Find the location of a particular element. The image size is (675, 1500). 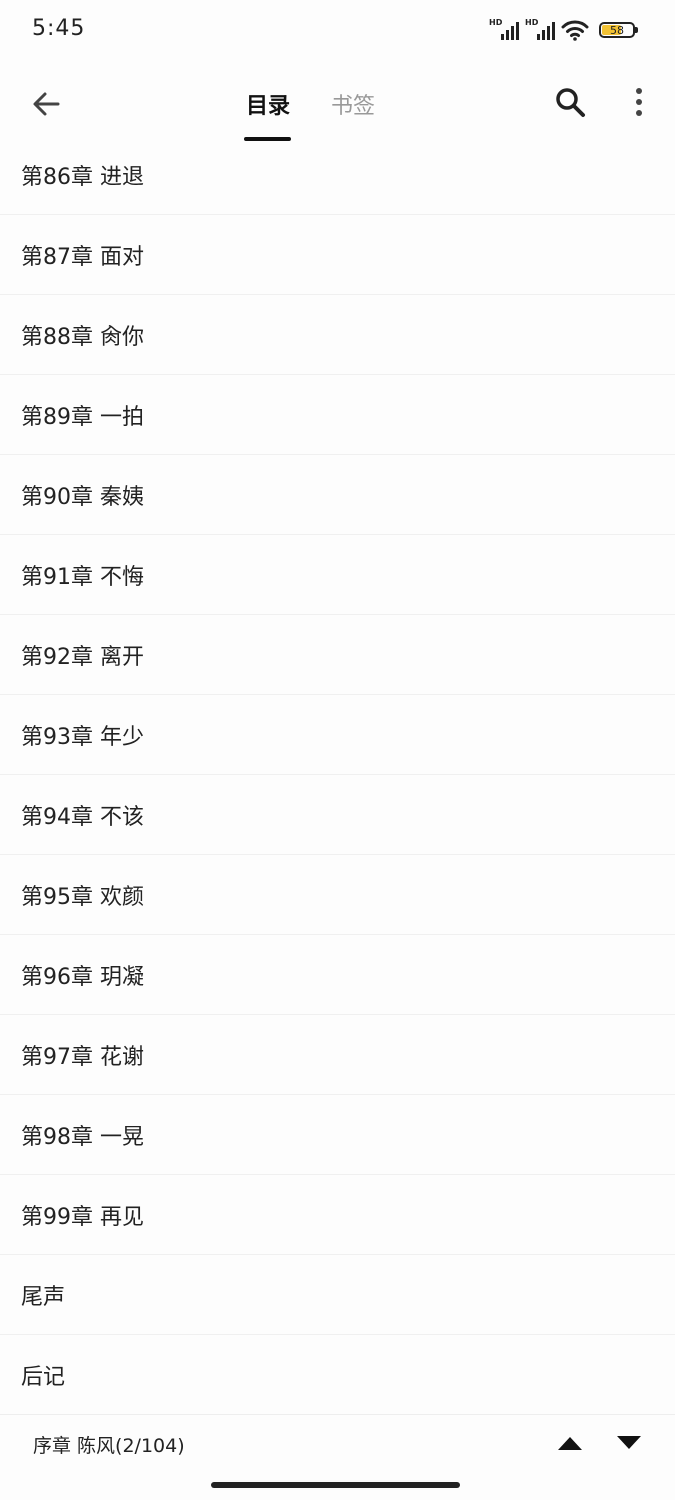

search-icon is located at coordinates (570, 102).